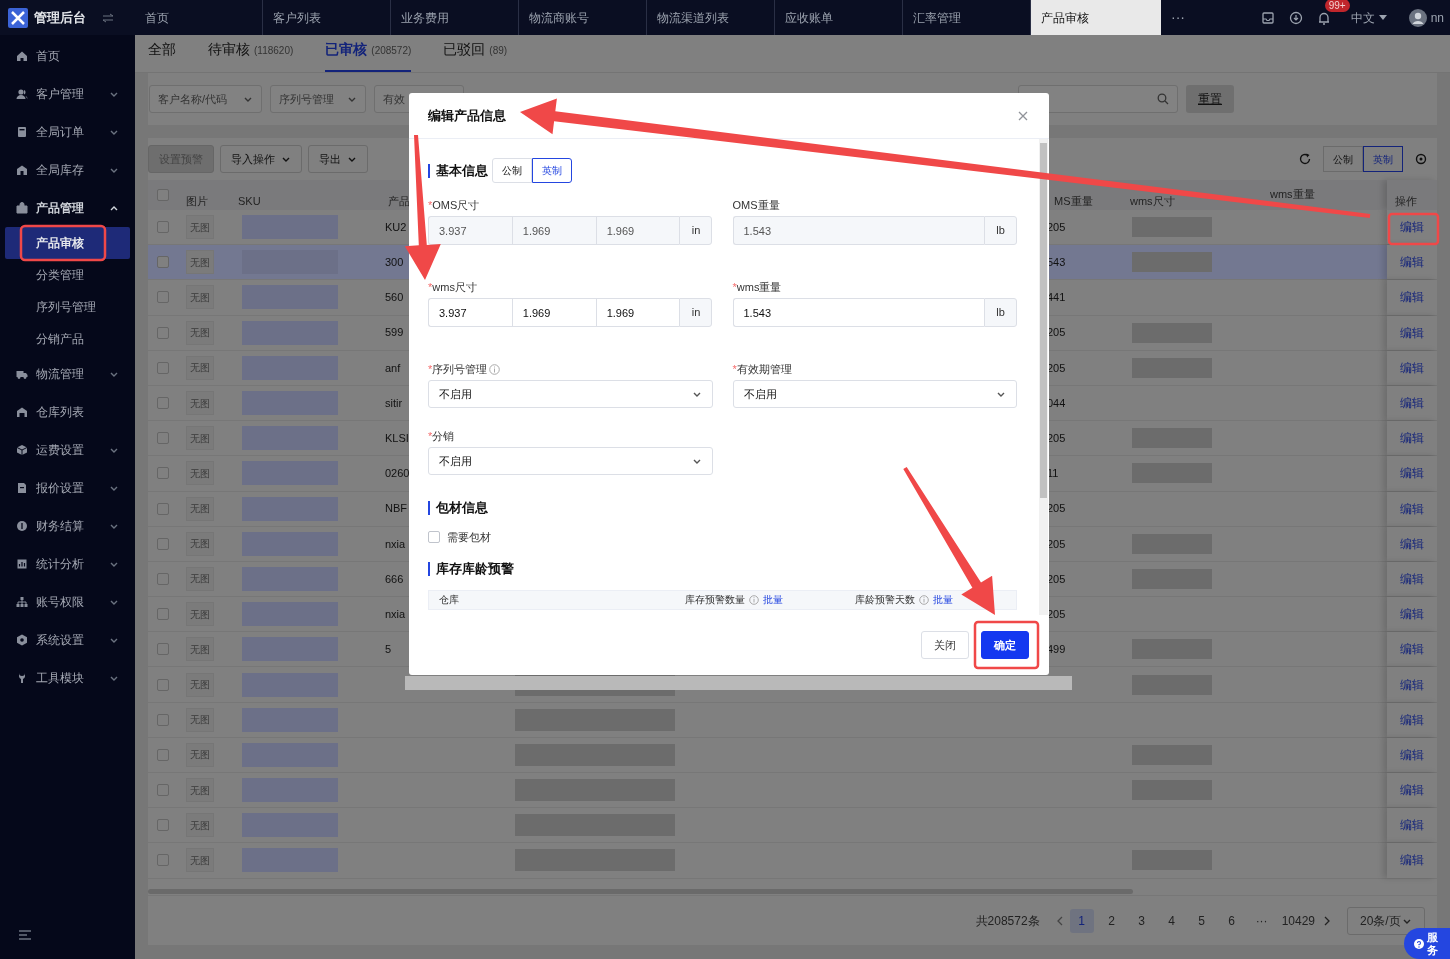  What do you see at coordinates (458, 508) in the screenshot?
I see `section-title: 包材信息` at bounding box center [458, 508].